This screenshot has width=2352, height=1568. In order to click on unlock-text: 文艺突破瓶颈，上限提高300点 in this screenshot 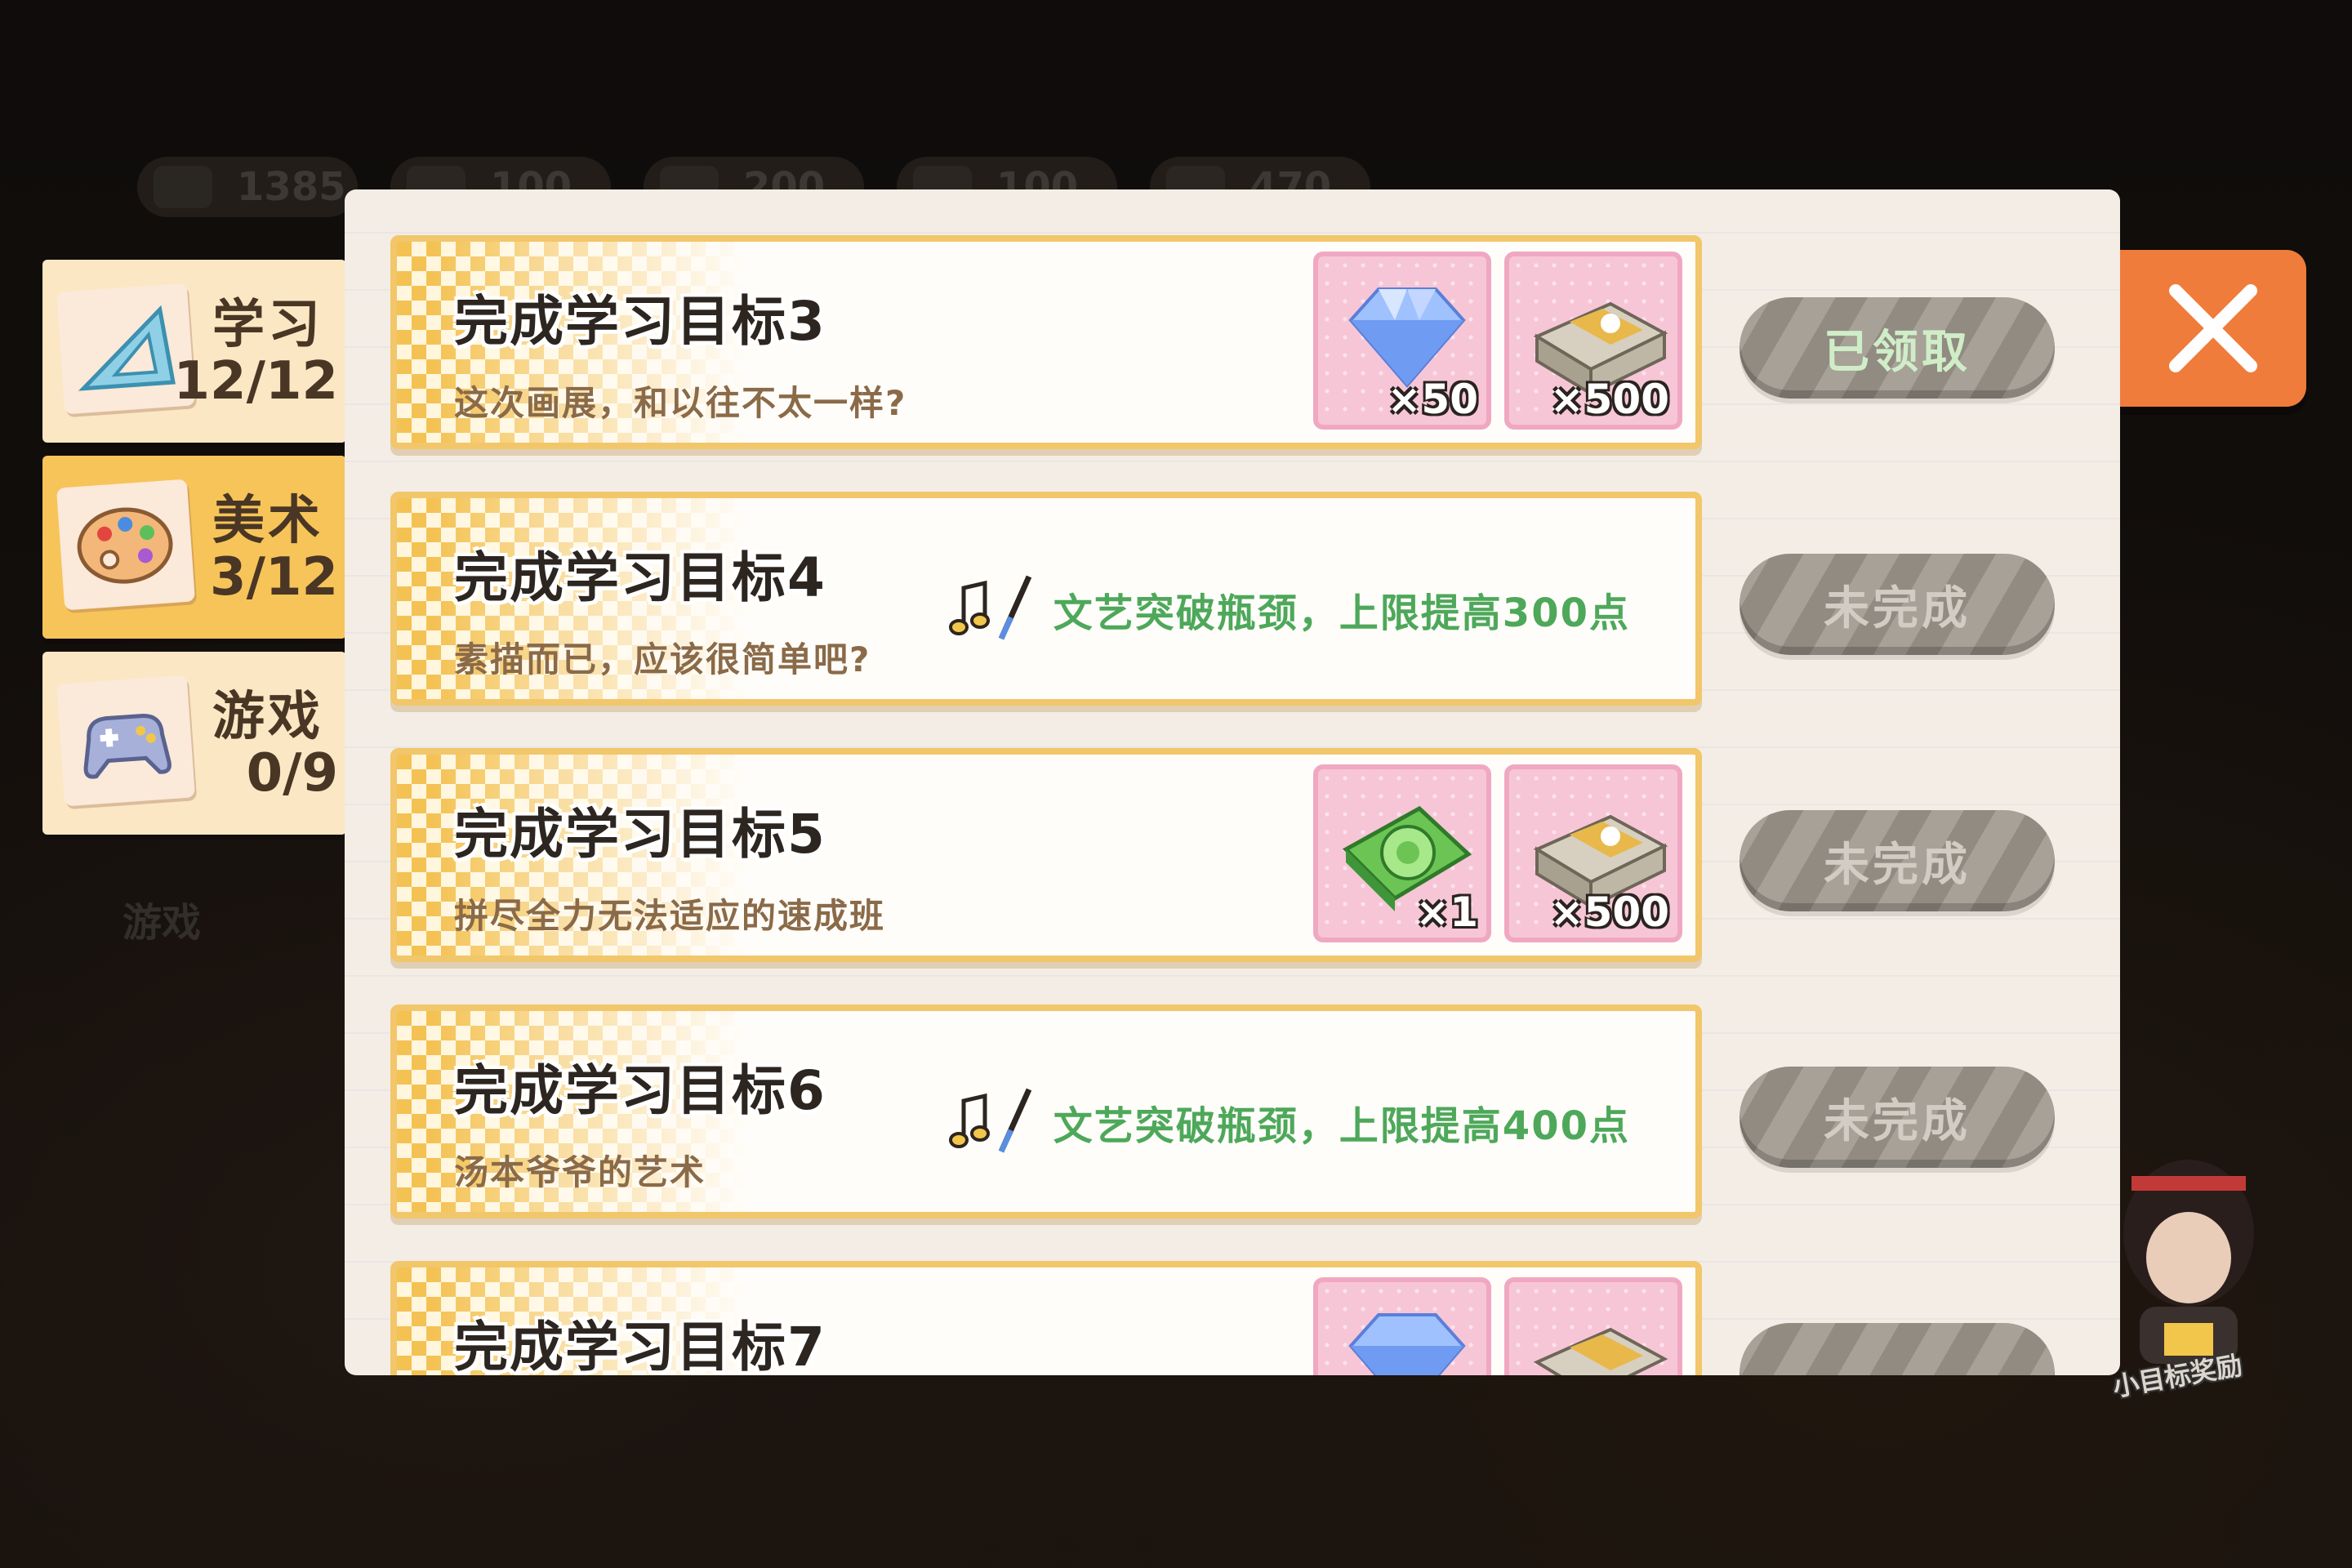, I will do `click(1341, 613)`.